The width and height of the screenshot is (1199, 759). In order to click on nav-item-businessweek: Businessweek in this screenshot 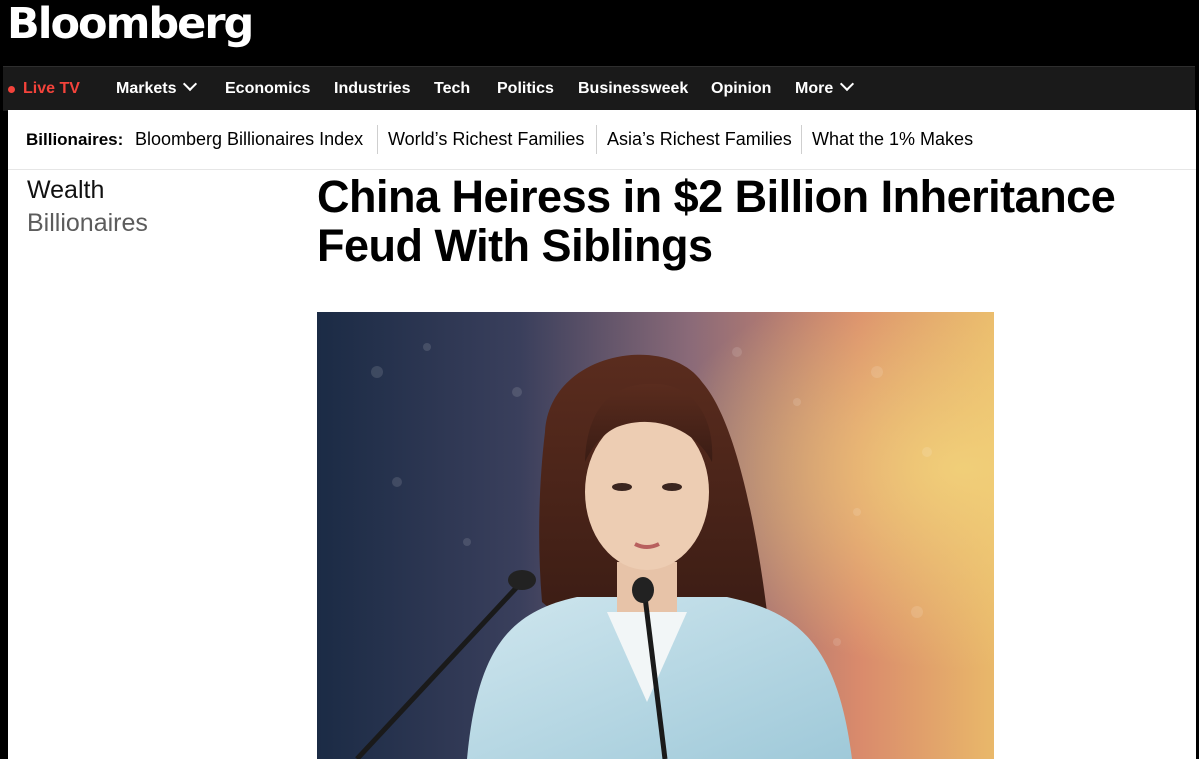, I will do `click(633, 89)`.